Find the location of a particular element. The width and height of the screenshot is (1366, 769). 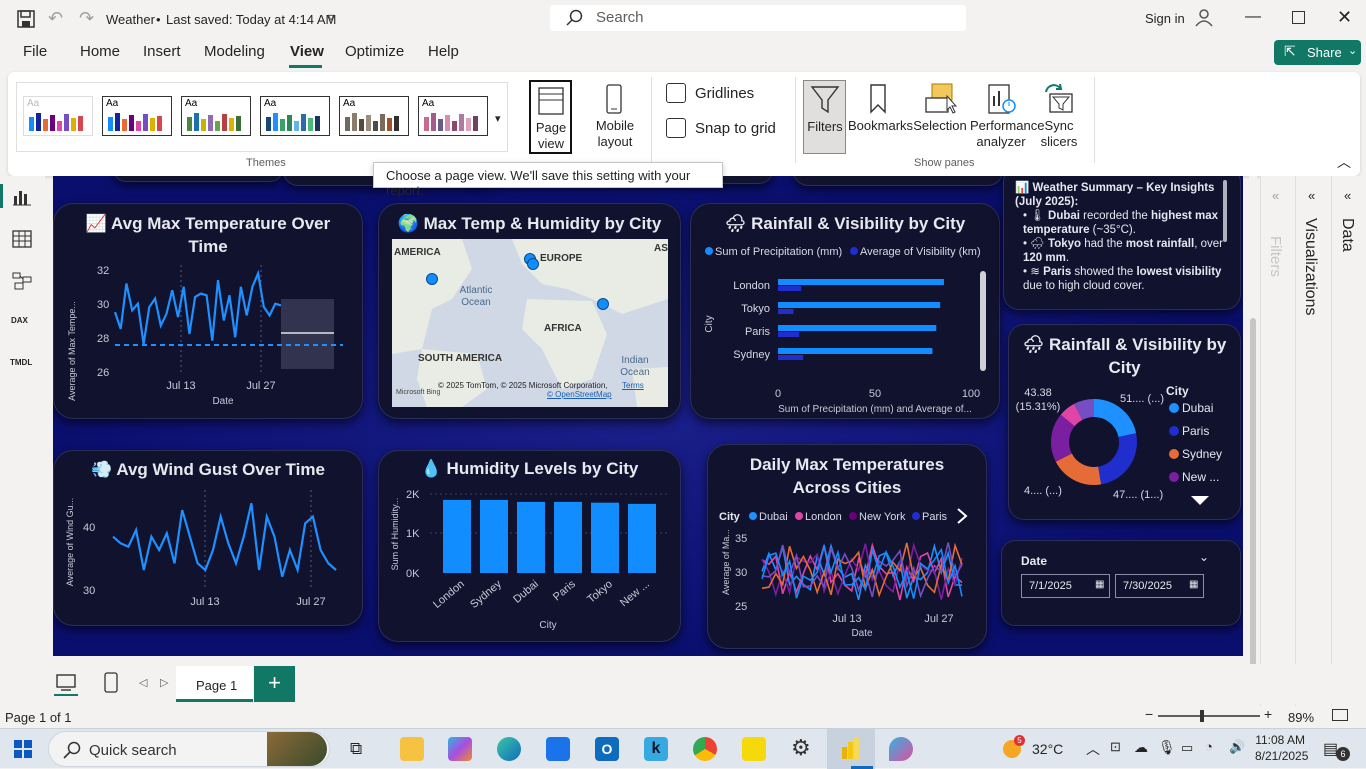

theme-swatch-1: Aa is located at coordinates (58, 116).